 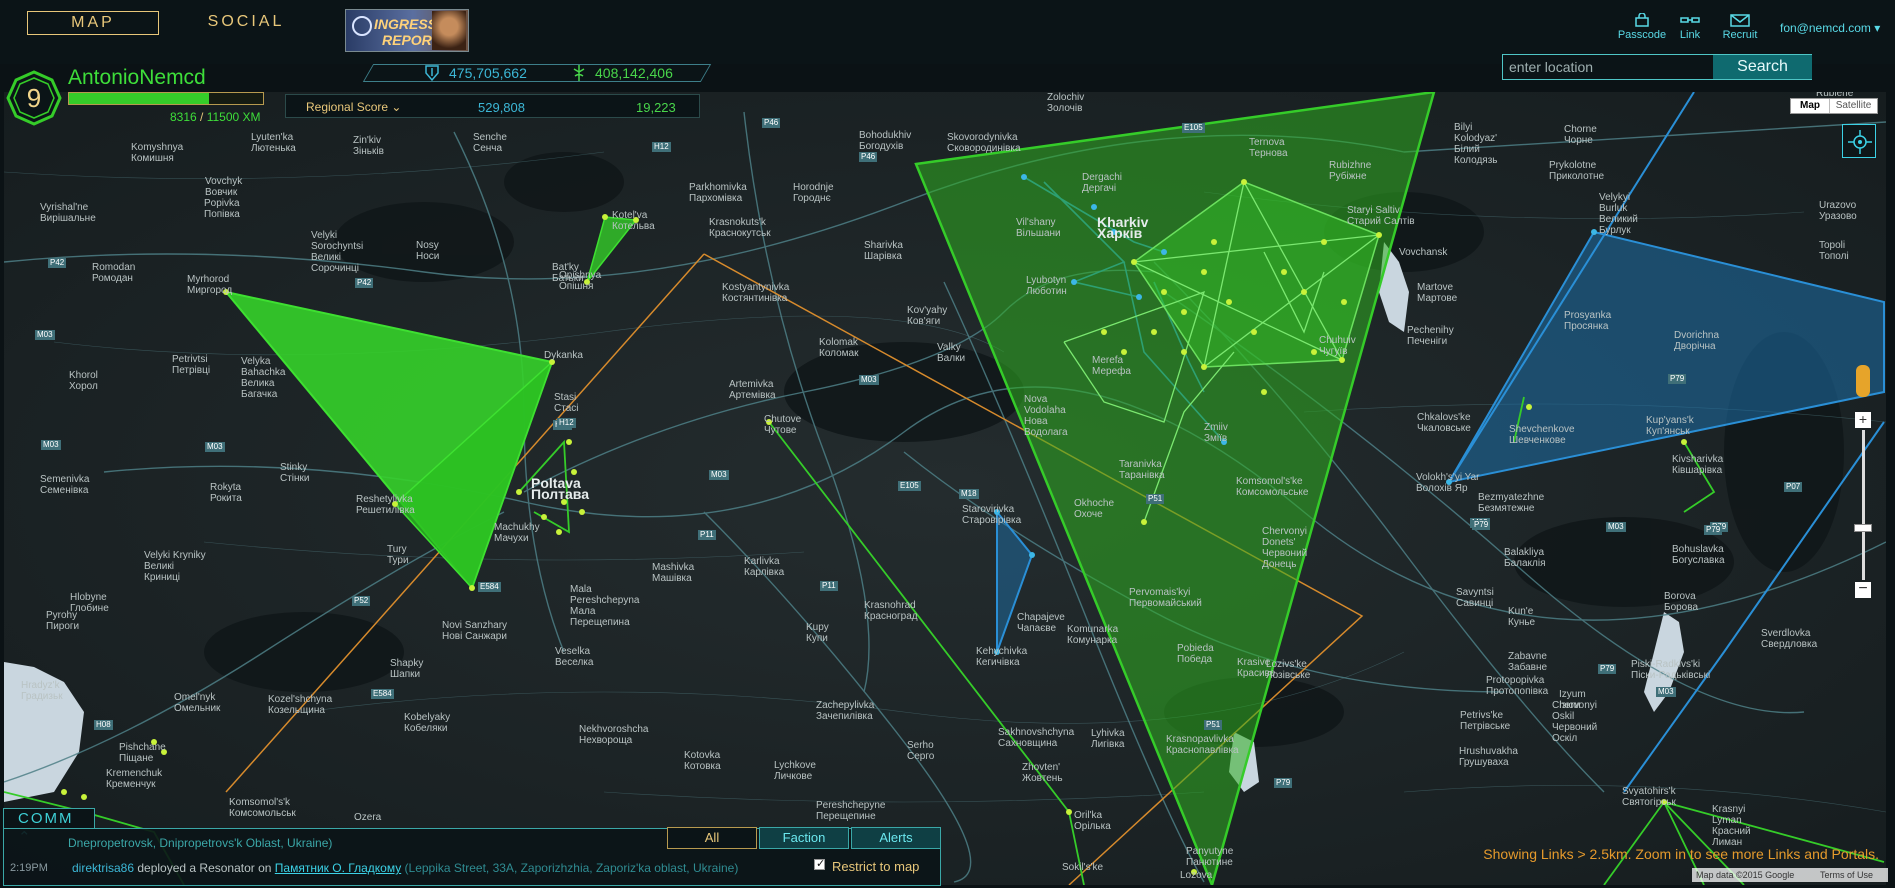 I want to click on town-label: Tury Тури, so click(x=398, y=555).